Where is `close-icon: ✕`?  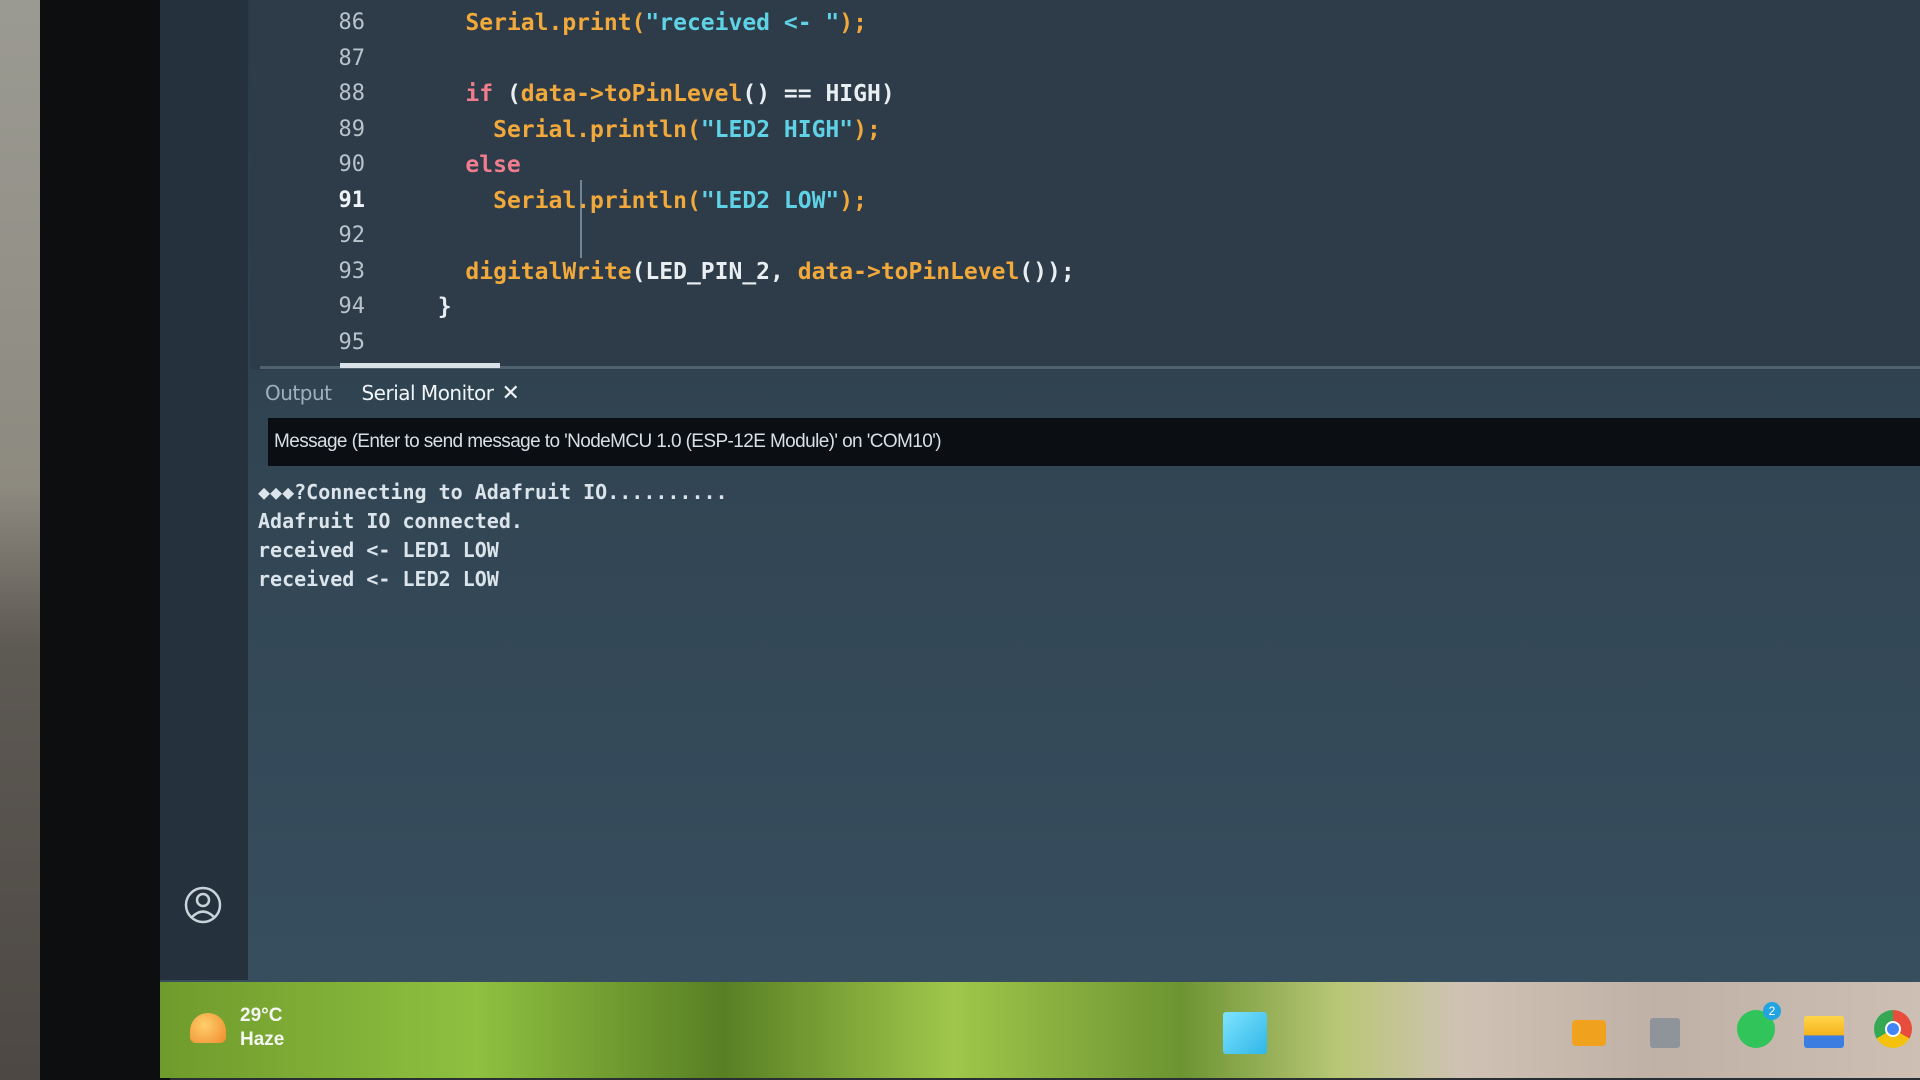
close-icon: ✕ is located at coordinates (510, 393).